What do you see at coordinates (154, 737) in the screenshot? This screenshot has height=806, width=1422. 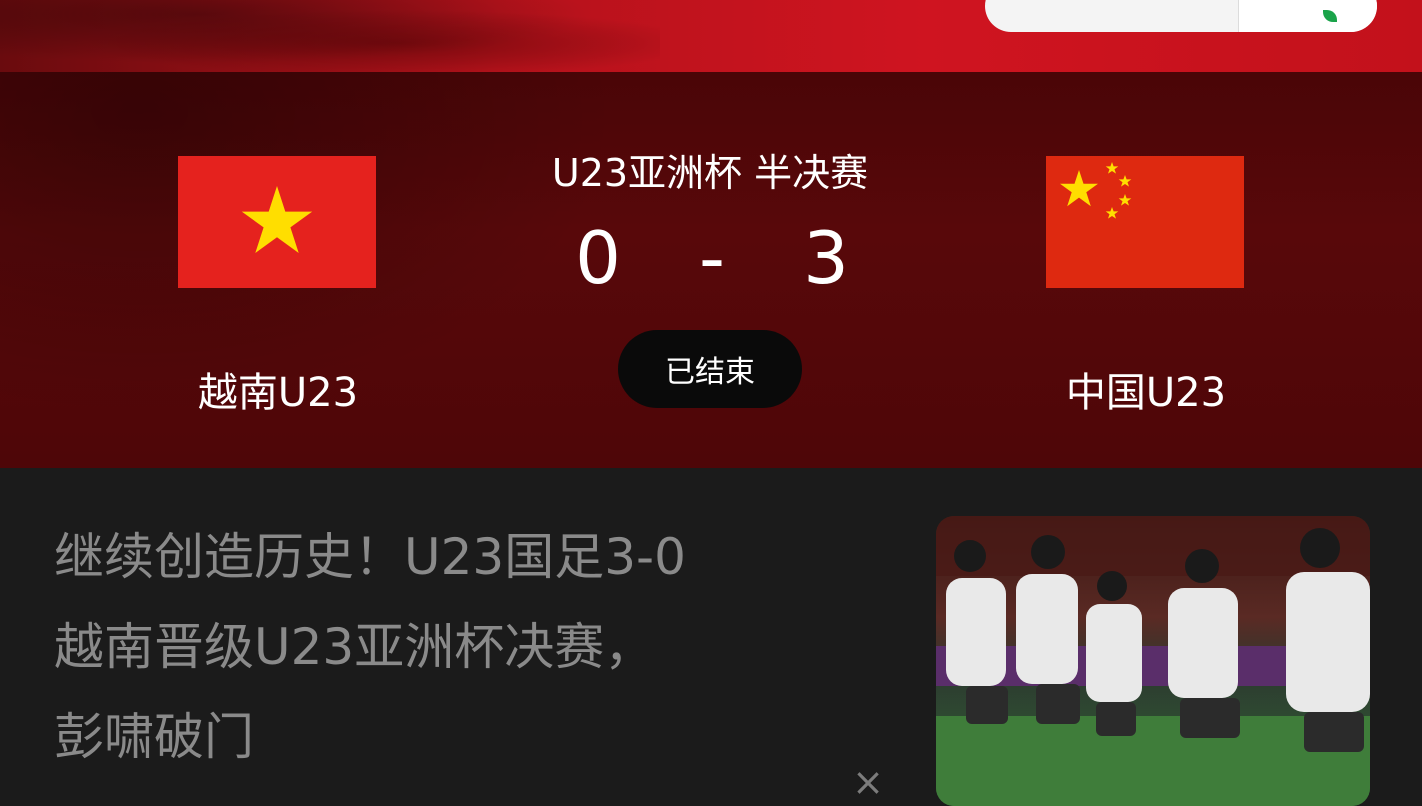 I see `headline-line-3: 彭啸破门` at bounding box center [154, 737].